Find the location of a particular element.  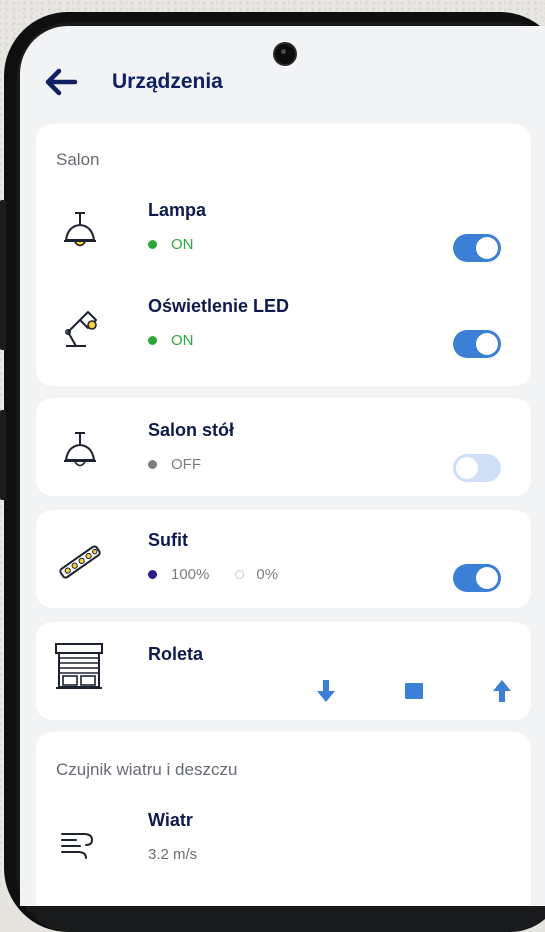

back-arrow-icon is located at coordinates (61, 82).